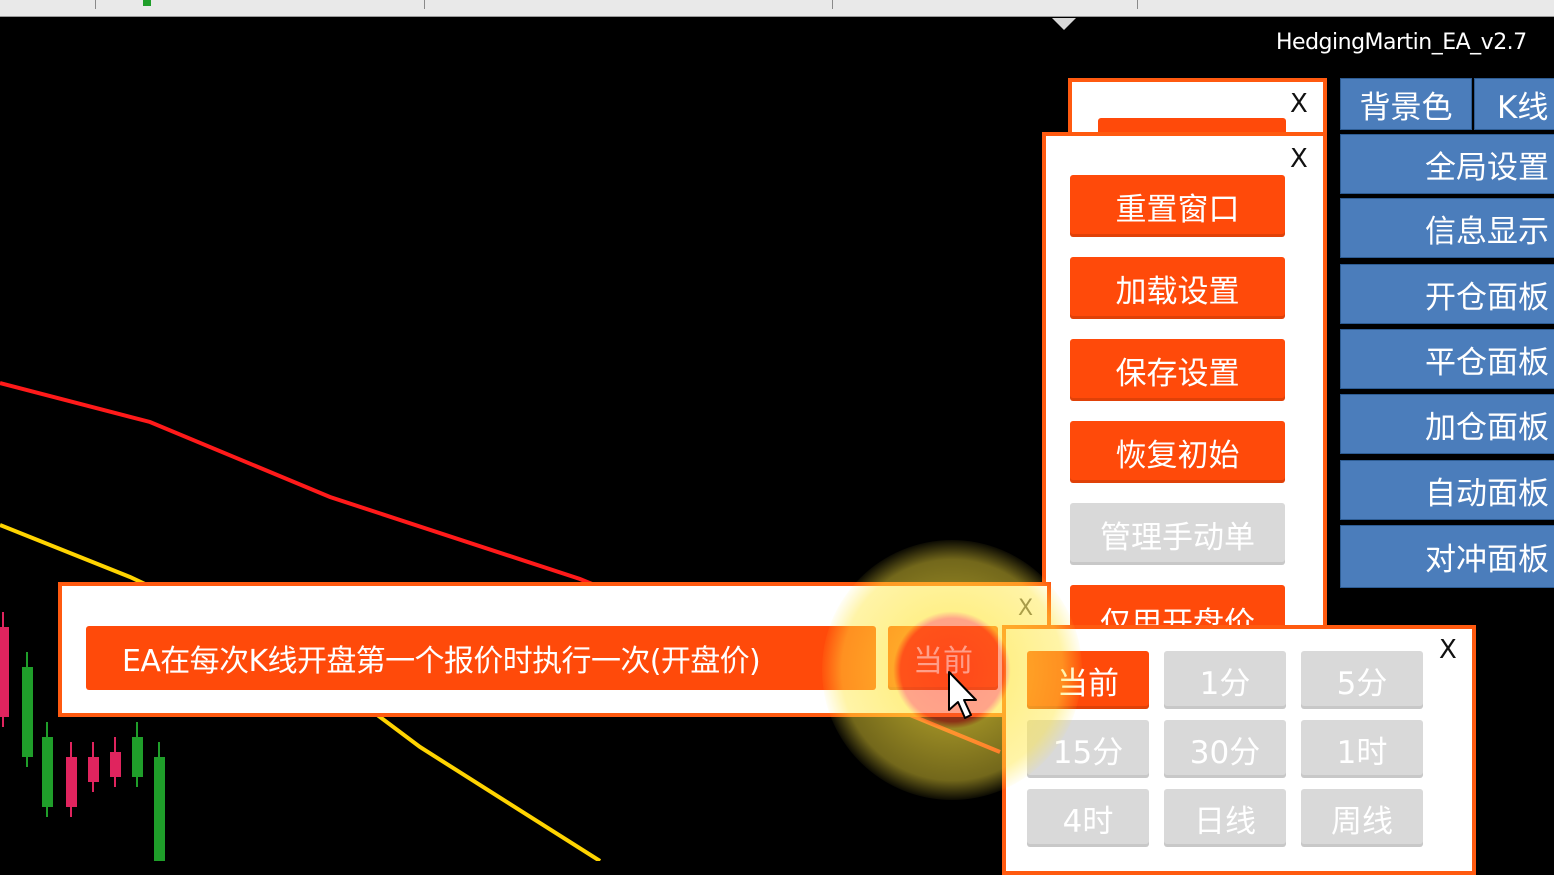  Describe the element at coordinates (1088, 749) in the screenshot. I see `timeframe-15m-option: 15分` at that location.